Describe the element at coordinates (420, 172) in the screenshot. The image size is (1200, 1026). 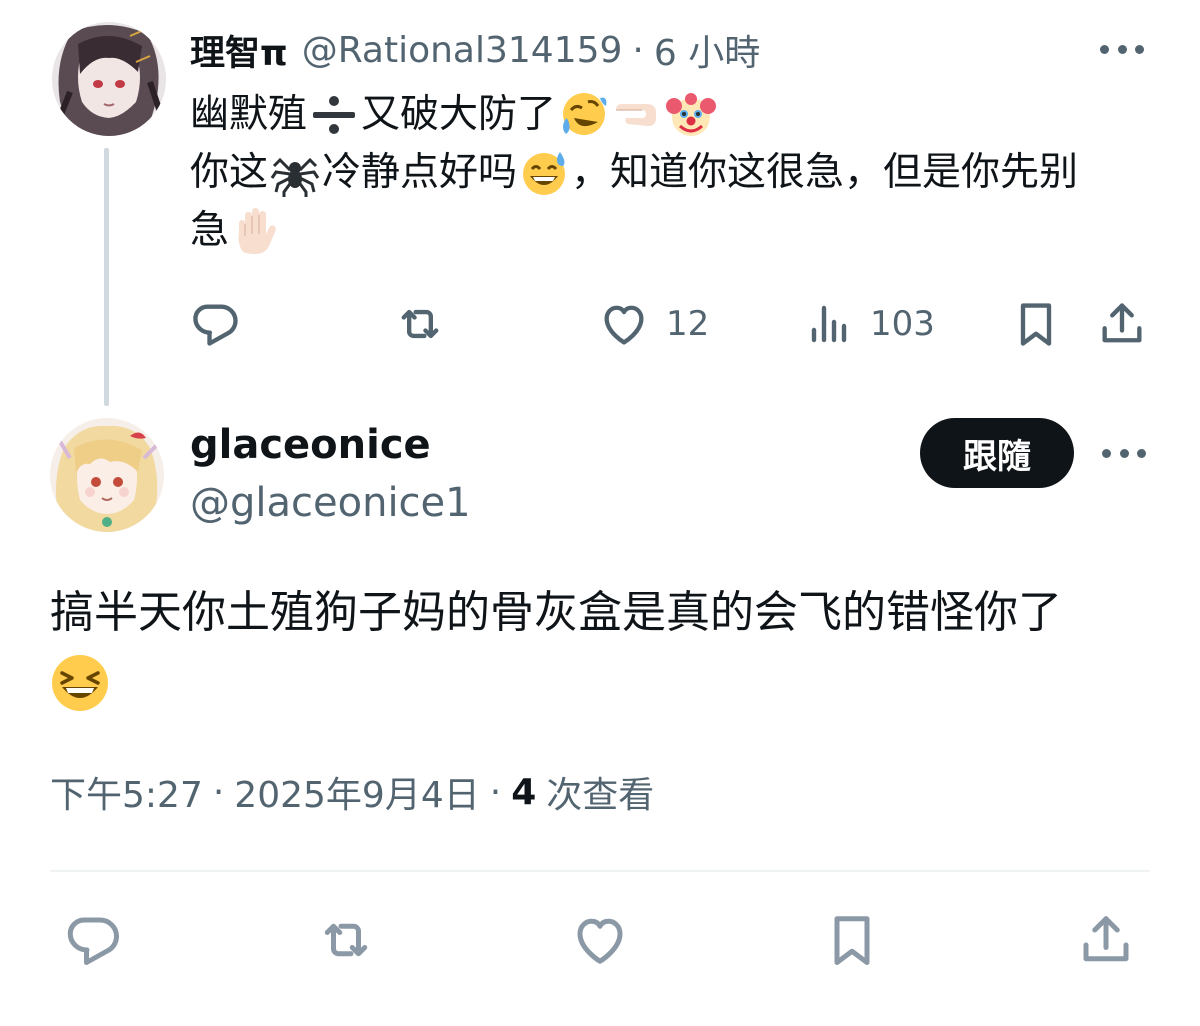
I see `reply-text-segment: 冷静点好吗` at that location.